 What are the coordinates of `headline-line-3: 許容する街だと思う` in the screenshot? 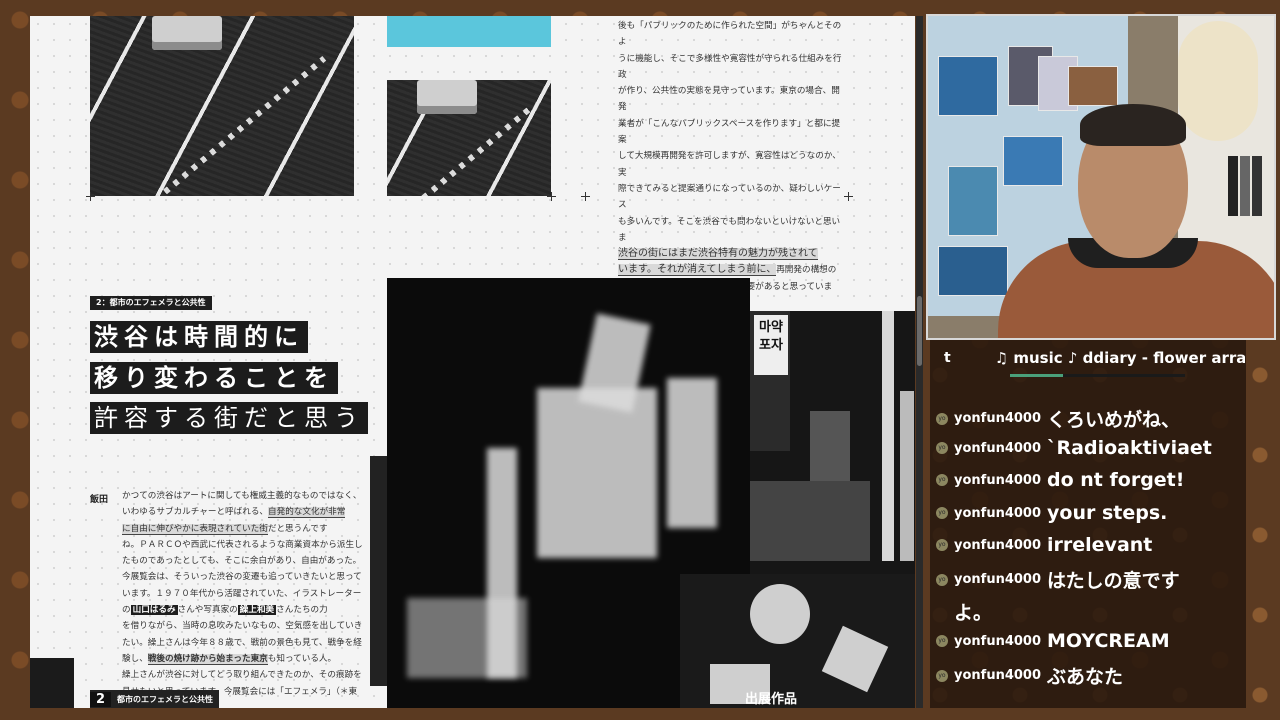 It's located at (229, 418).